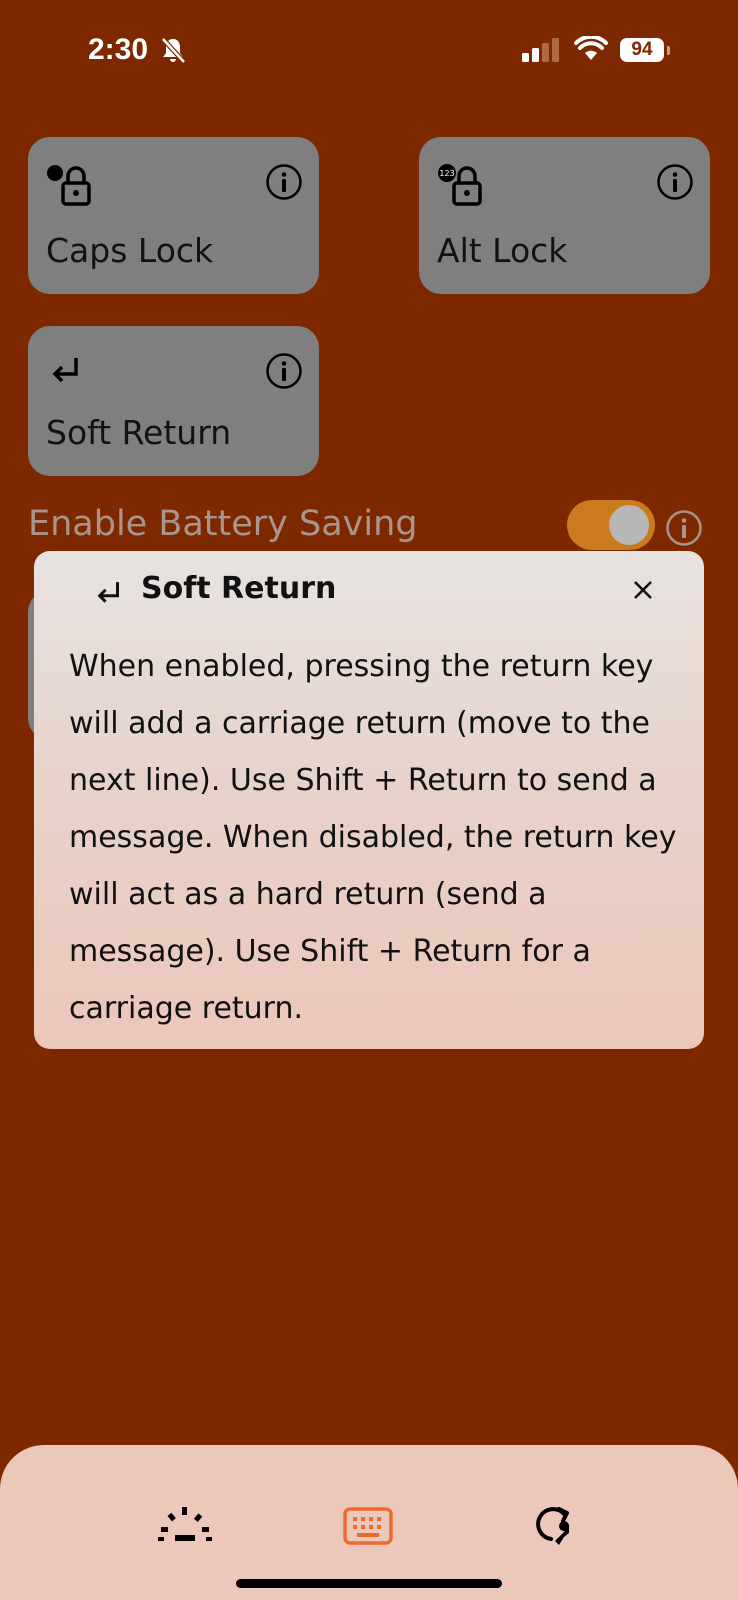 This screenshot has height=1600, width=738. What do you see at coordinates (668, 50) in the screenshot?
I see `battery-tip` at bounding box center [668, 50].